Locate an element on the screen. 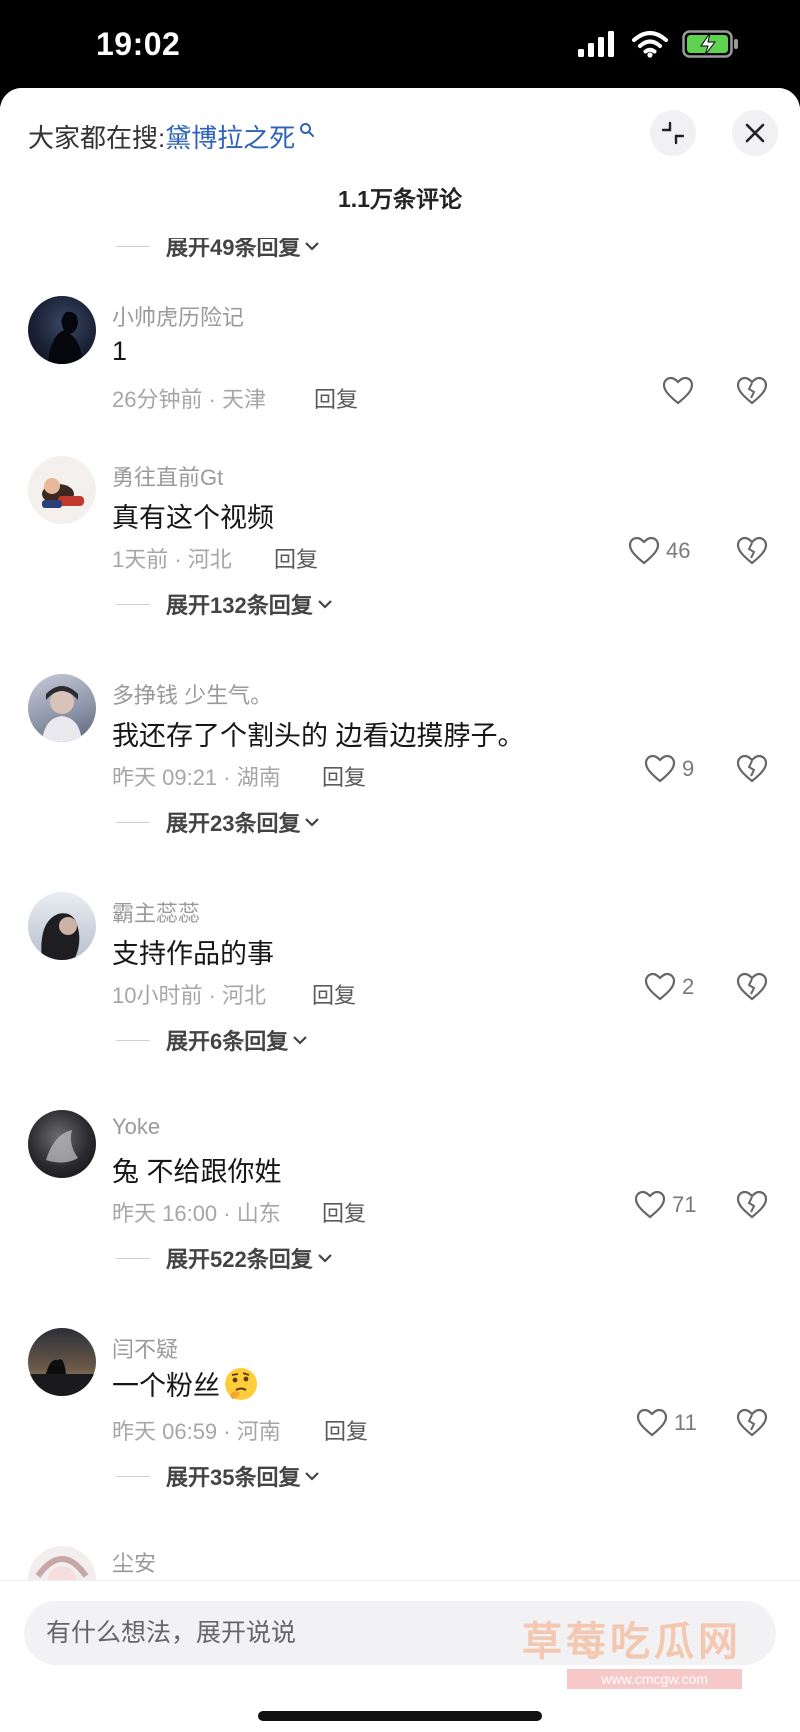 Image resolution: width=800 pixels, height=1732 pixels. comment-text-content: 一个粉丝 is located at coordinates (166, 1386).